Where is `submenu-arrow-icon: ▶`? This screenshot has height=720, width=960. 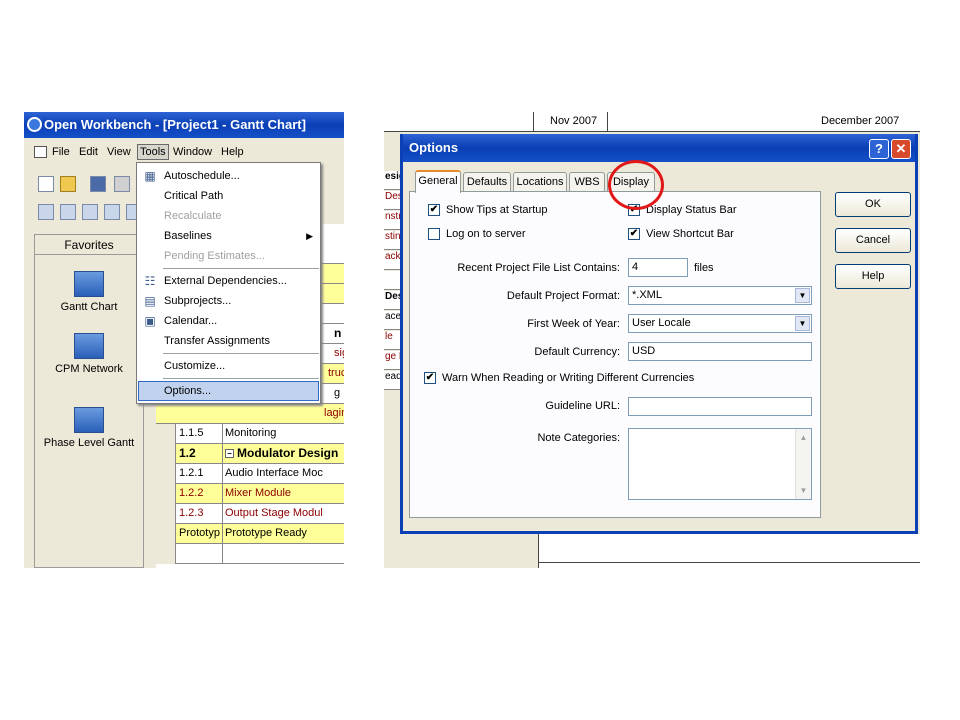
submenu-arrow-icon: ▶ is located at coordinates (309, 236).